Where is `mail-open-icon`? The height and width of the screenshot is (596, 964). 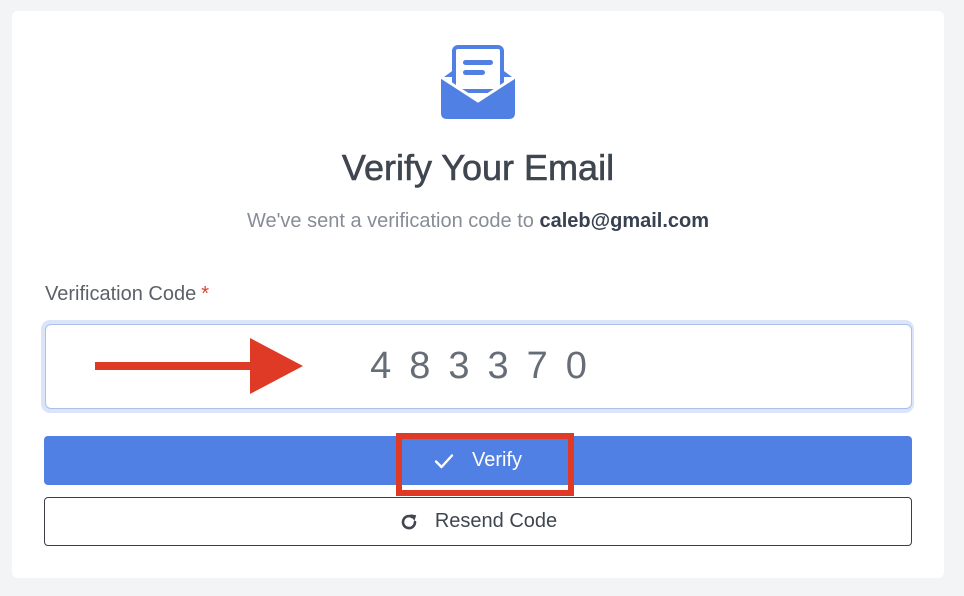 mail-open-icon is located at coordinates (478, 82).